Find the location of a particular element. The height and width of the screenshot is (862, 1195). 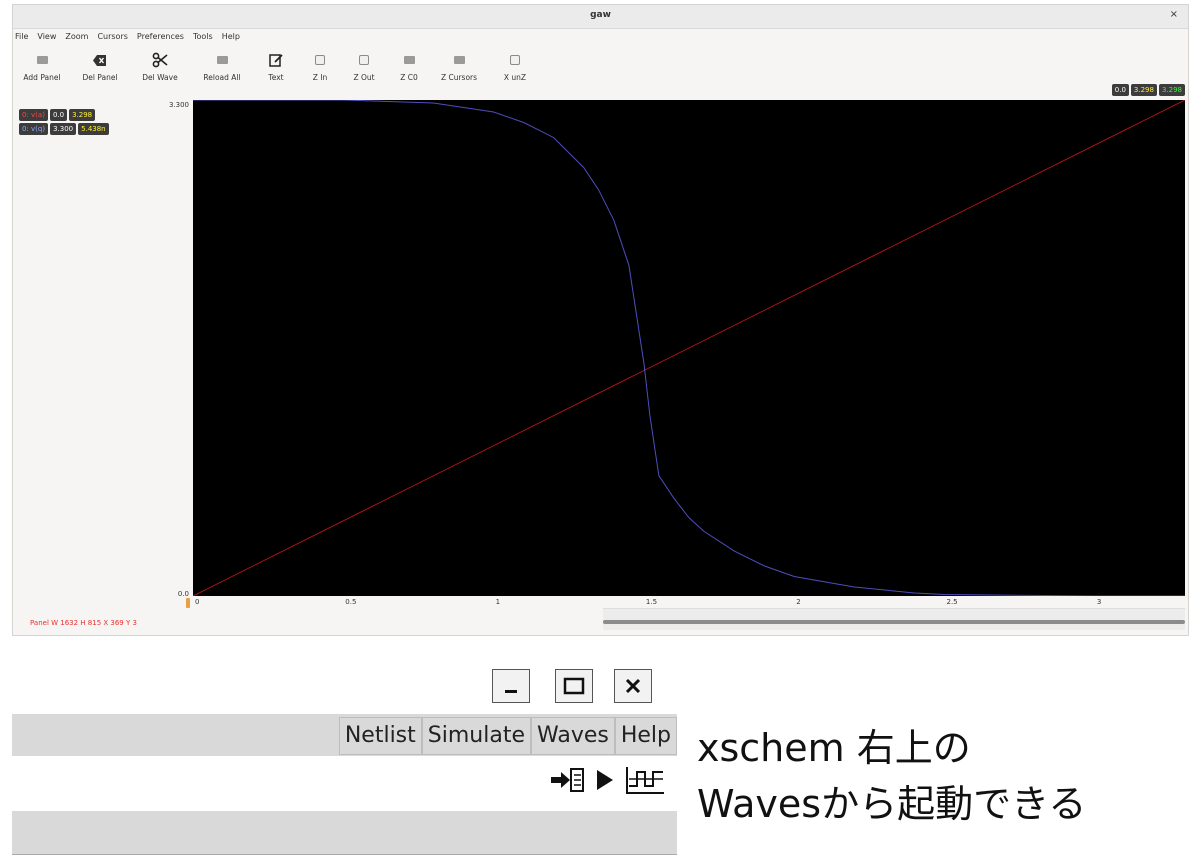

close-button is located at coordinates (633, 686).